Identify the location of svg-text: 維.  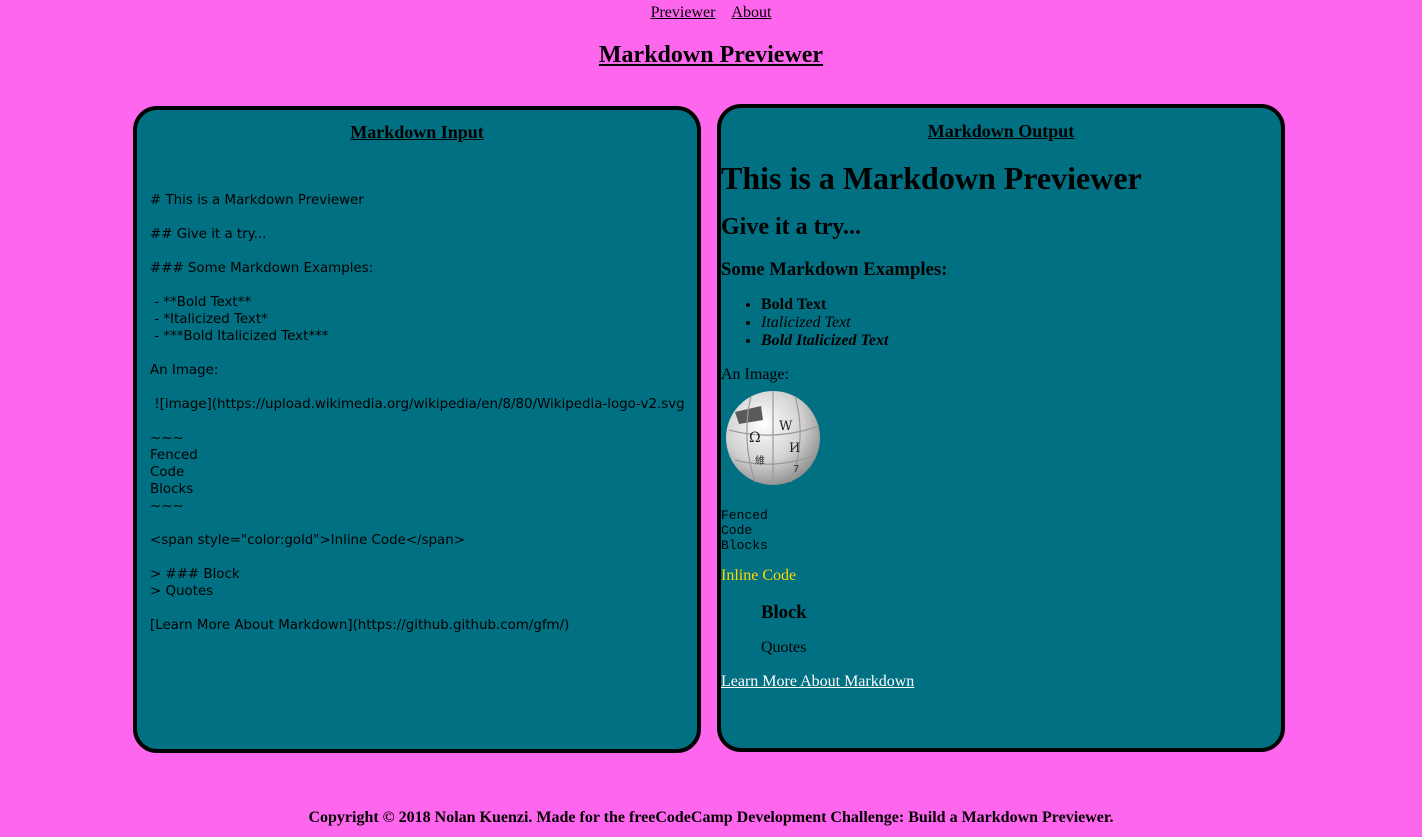
(760, 460).